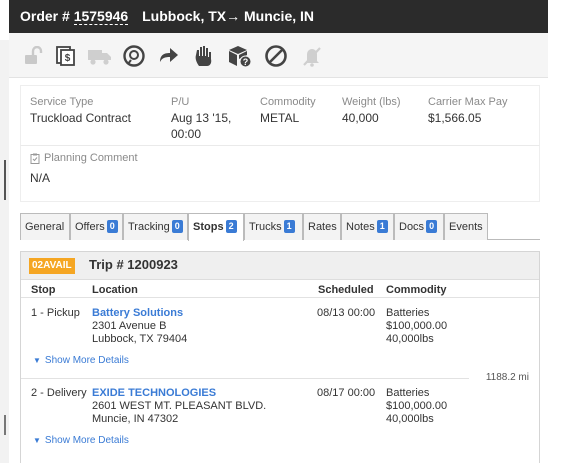 This screenshot has height=463, width=561. What do you see at coordinates (55, 313) in the screenshot?
I see `stop-type: 1 - Pickup` at bounding box center [55, 313].